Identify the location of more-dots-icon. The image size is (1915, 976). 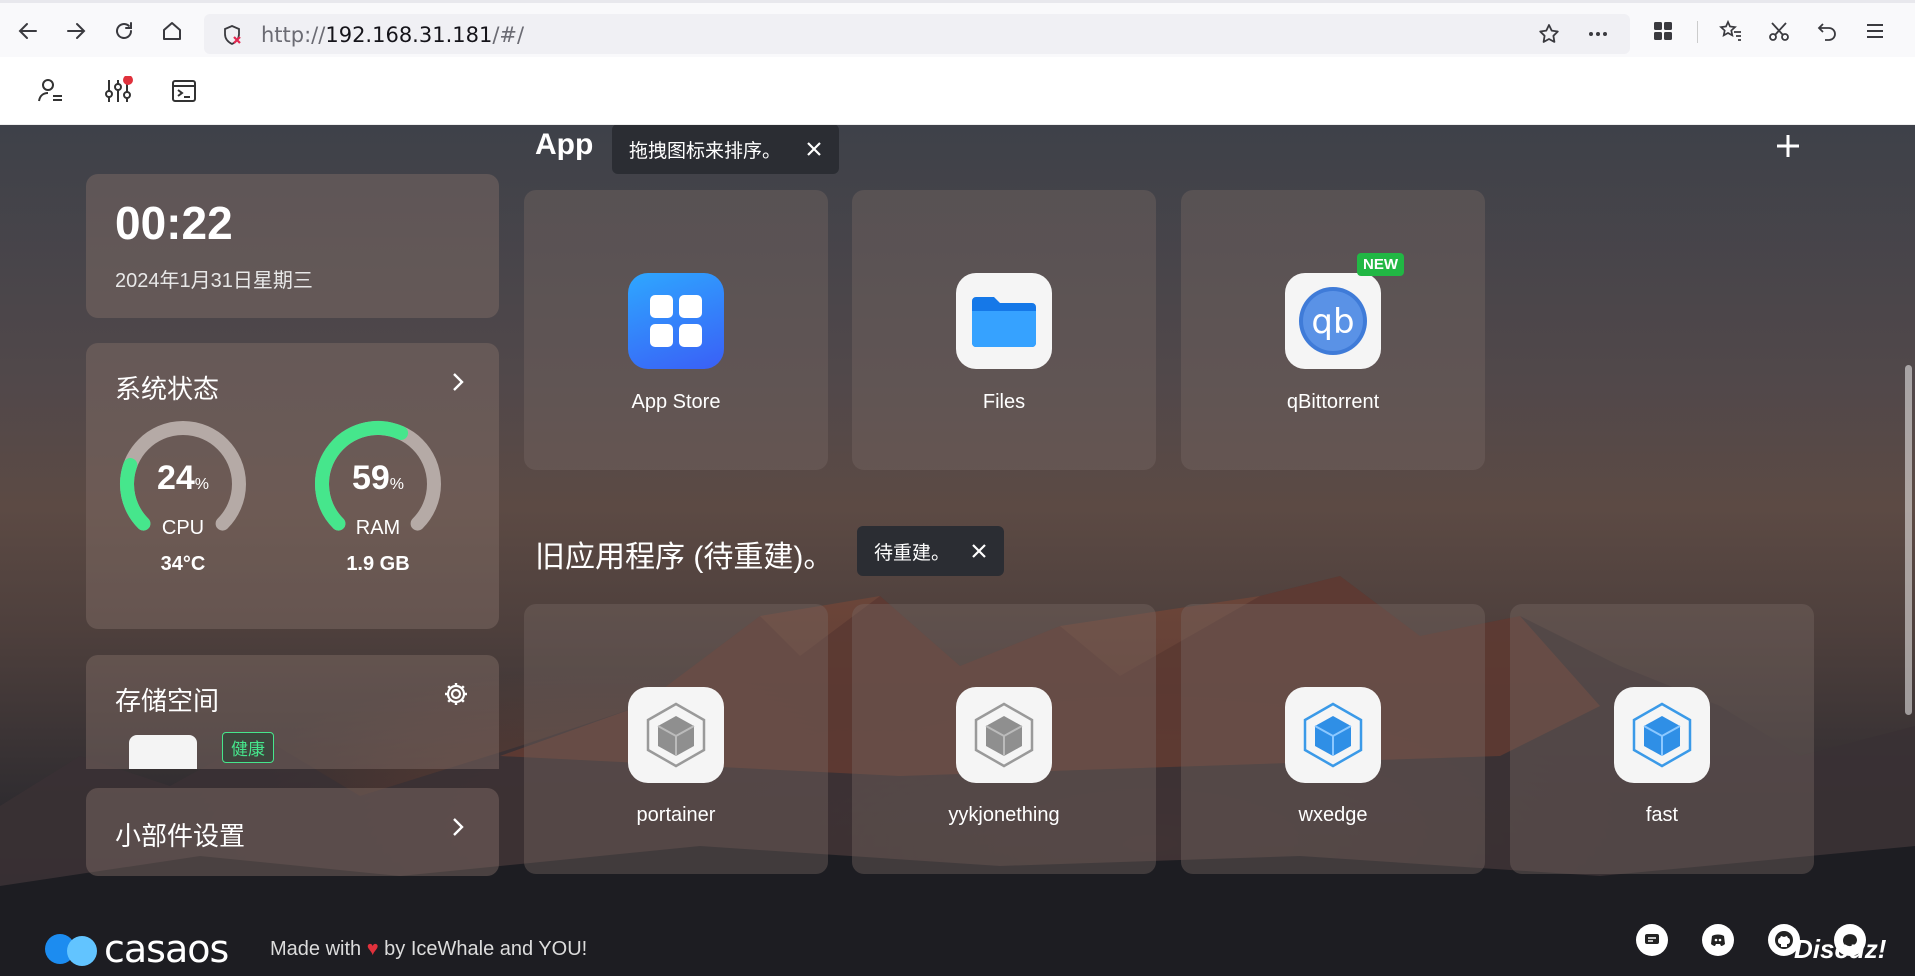
(1598, 36).